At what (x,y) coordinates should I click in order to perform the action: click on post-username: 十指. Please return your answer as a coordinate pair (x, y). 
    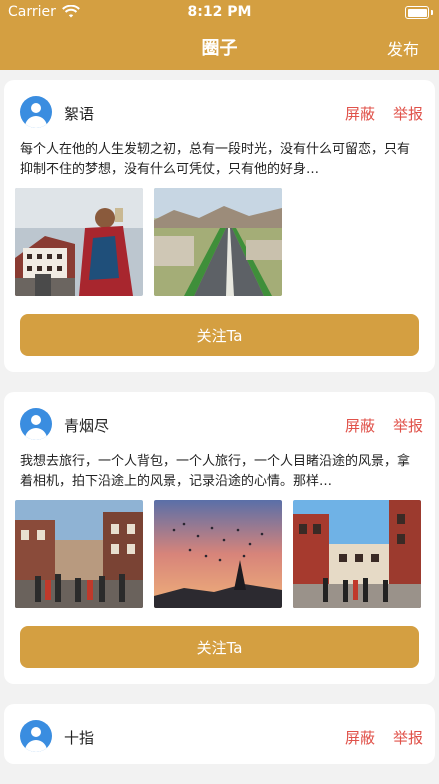
    Looking at the image, I should click on (79, 737).